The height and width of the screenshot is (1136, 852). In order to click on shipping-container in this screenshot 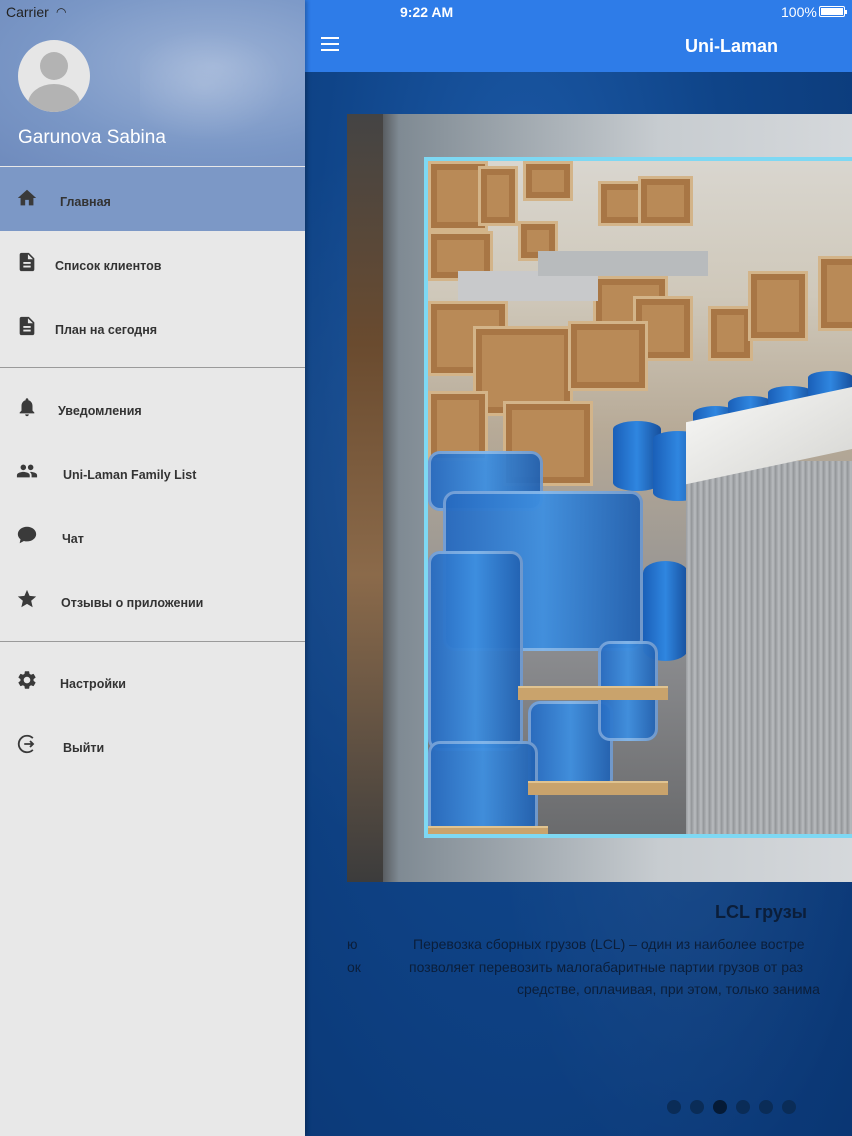, I will do `click(769, 647)`.